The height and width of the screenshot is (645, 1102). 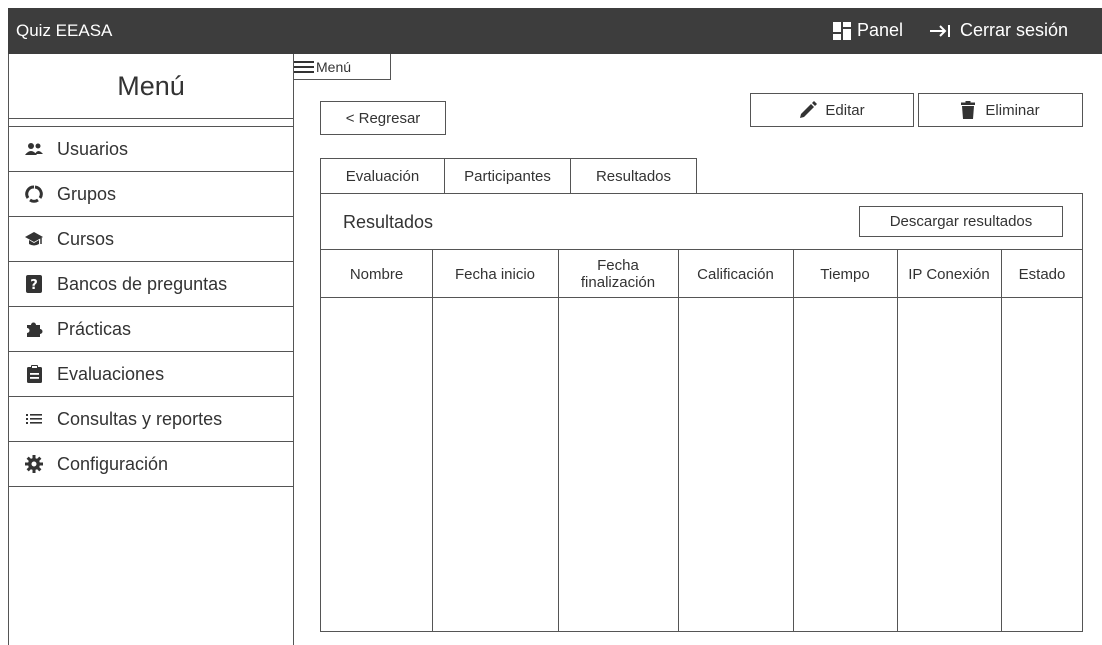 I want to click on column-header-calificacion: Calificación, so click(x=735, y=274).